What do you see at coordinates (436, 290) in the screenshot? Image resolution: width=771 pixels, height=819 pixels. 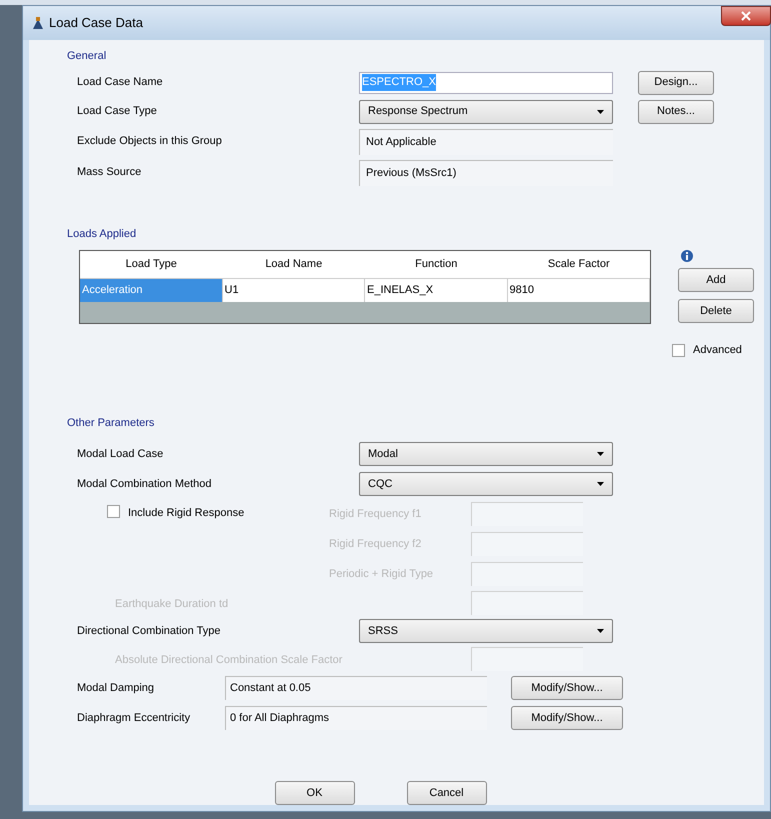 I see `table-cell: E_INELAS_X` at bounding box center [436, 290].